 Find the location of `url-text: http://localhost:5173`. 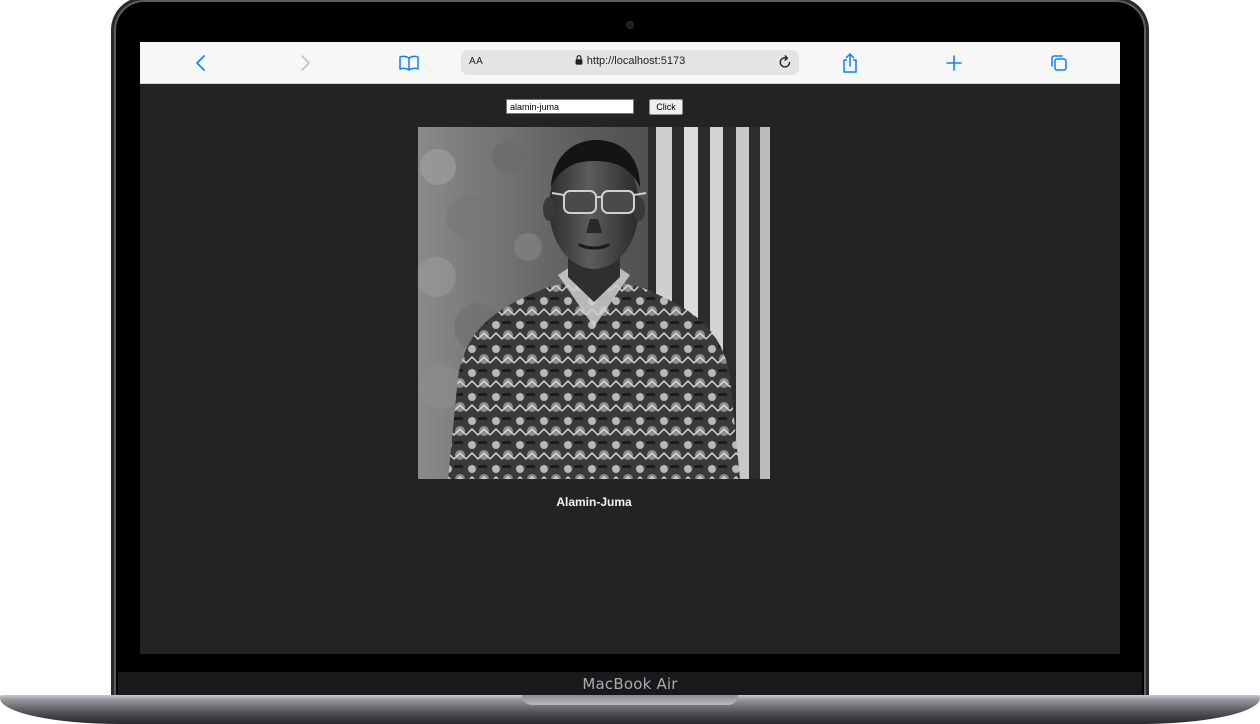

url-text: http://localhost:5173 is located at coordinates (636, 61).